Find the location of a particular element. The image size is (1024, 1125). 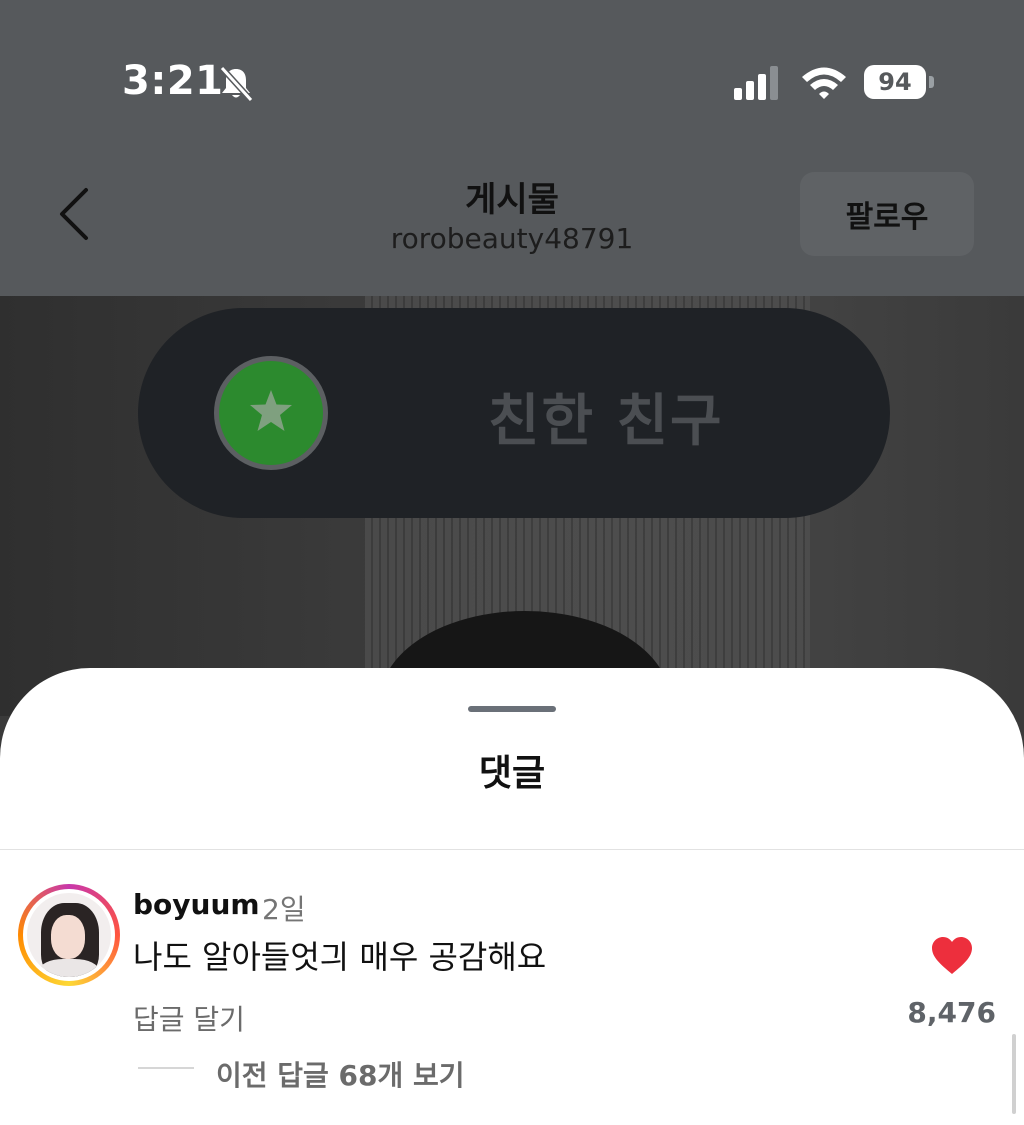

post-header: 게시물 rorobeauty48791 팔로우 is located at coordinates (512, 223).